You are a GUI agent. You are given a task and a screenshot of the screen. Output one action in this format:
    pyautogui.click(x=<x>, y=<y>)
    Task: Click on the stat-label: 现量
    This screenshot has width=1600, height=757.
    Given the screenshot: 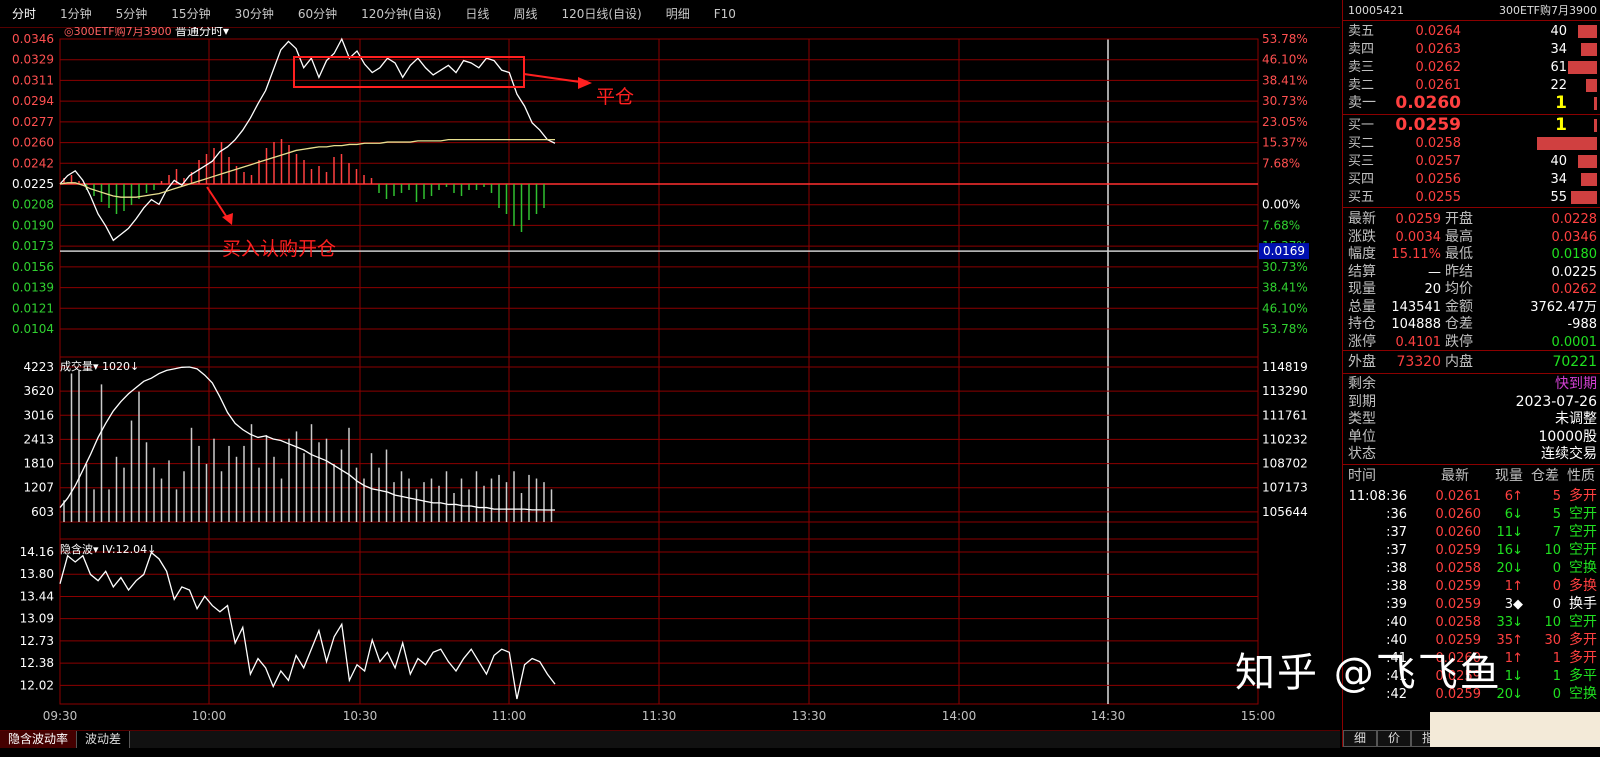 What is the action you would take?
    pyautogui.click(x=1362, y=289)
    